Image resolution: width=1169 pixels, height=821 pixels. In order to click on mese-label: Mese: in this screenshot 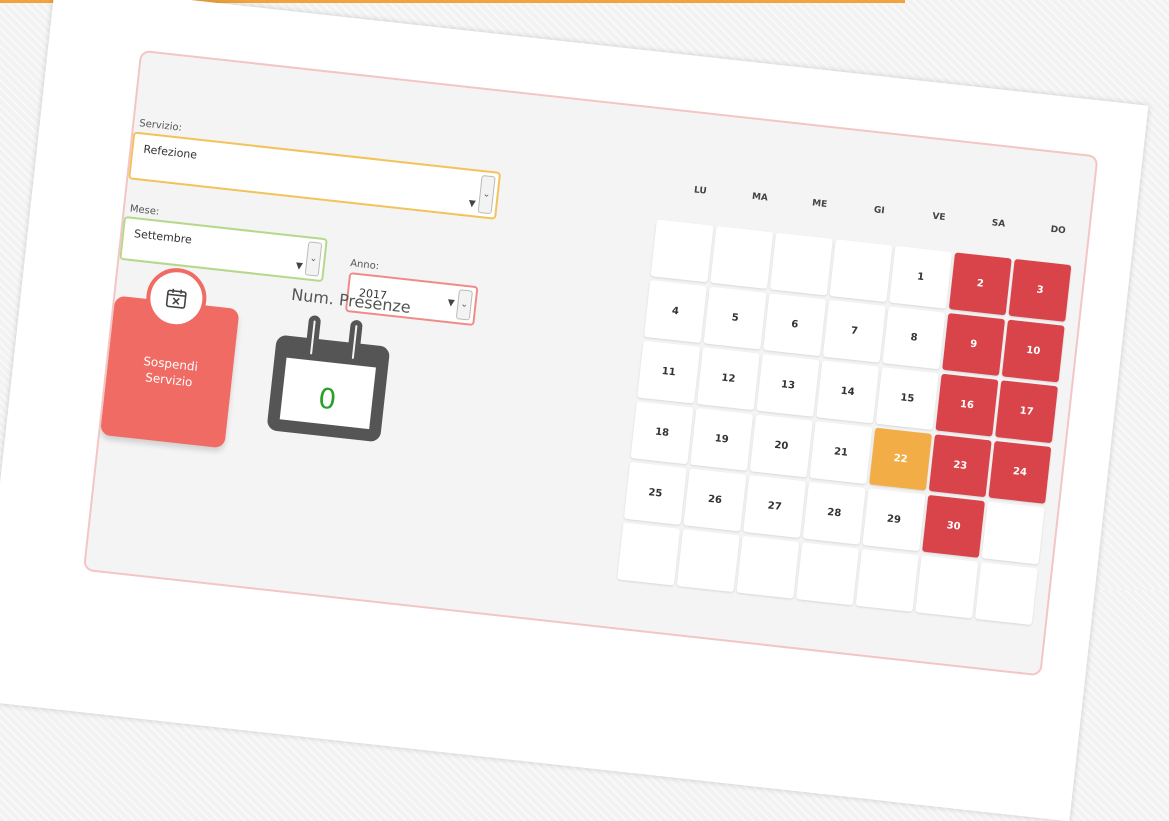, I will do `click(144, 211)`.